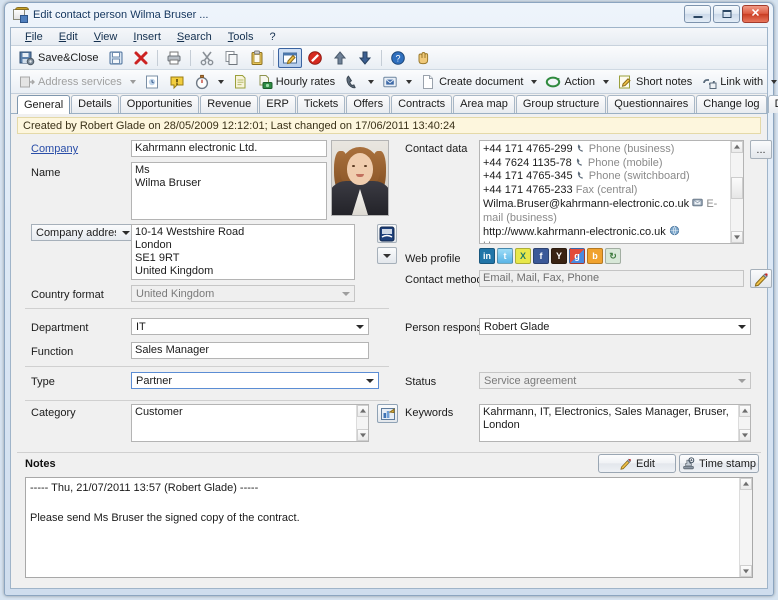 The height and width of the screenshot is (600, 778). What do you see at coordinates (315, 58) in the screenshot?
I see `cancel-button` at bounding box center [315, 58].